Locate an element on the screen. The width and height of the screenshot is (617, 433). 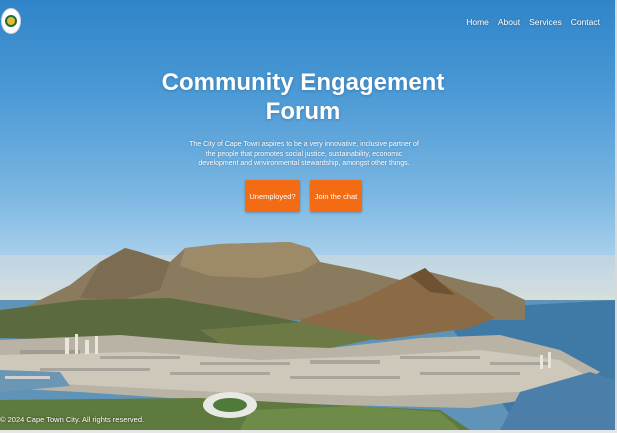
join-chat-button: Join the chat is located at coordinates (336, 196).